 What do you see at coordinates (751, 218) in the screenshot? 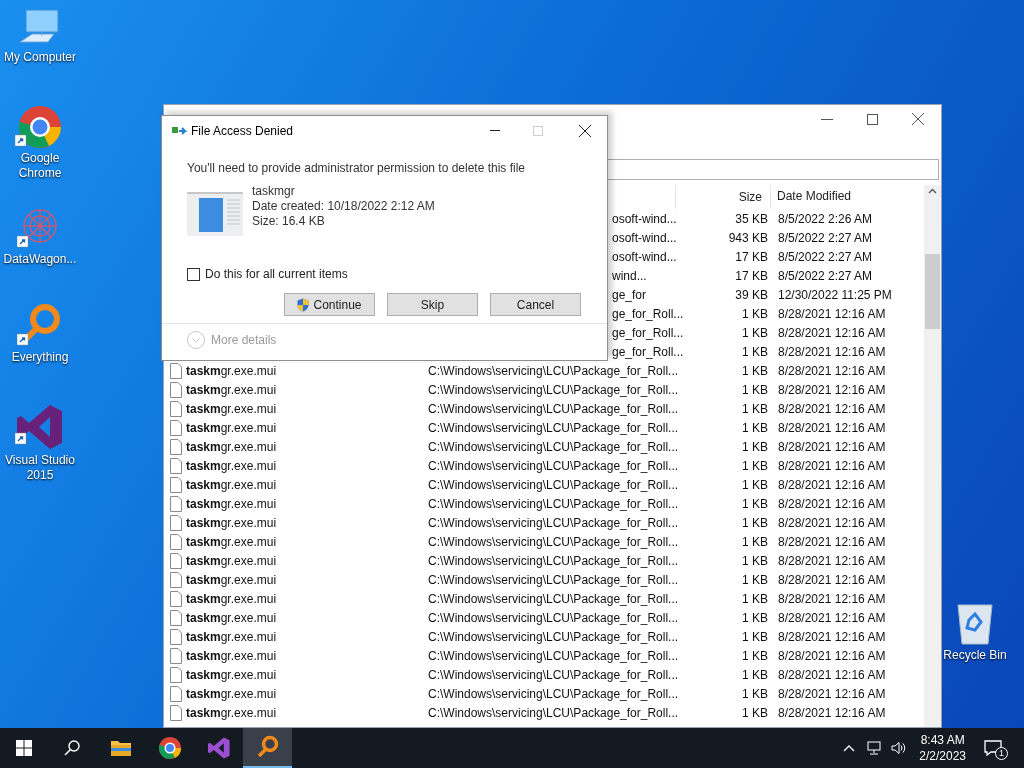
I see `file-size: 35 KB` at bounding box center [751, 218].